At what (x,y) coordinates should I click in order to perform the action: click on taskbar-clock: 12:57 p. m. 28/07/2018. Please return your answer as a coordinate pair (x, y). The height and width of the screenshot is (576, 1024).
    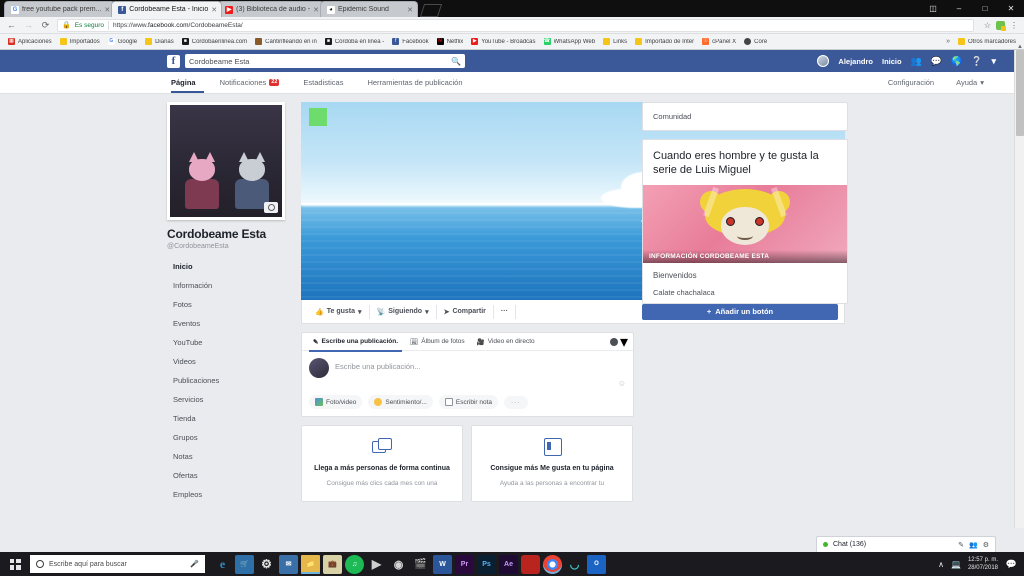
    Looking at the image, I should click on (983, 564).